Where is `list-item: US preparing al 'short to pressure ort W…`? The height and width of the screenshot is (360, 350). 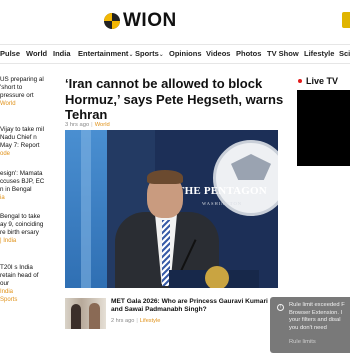
list-item: US preparing al 'short to pressure ort W… is located at coordinates (24, 92).